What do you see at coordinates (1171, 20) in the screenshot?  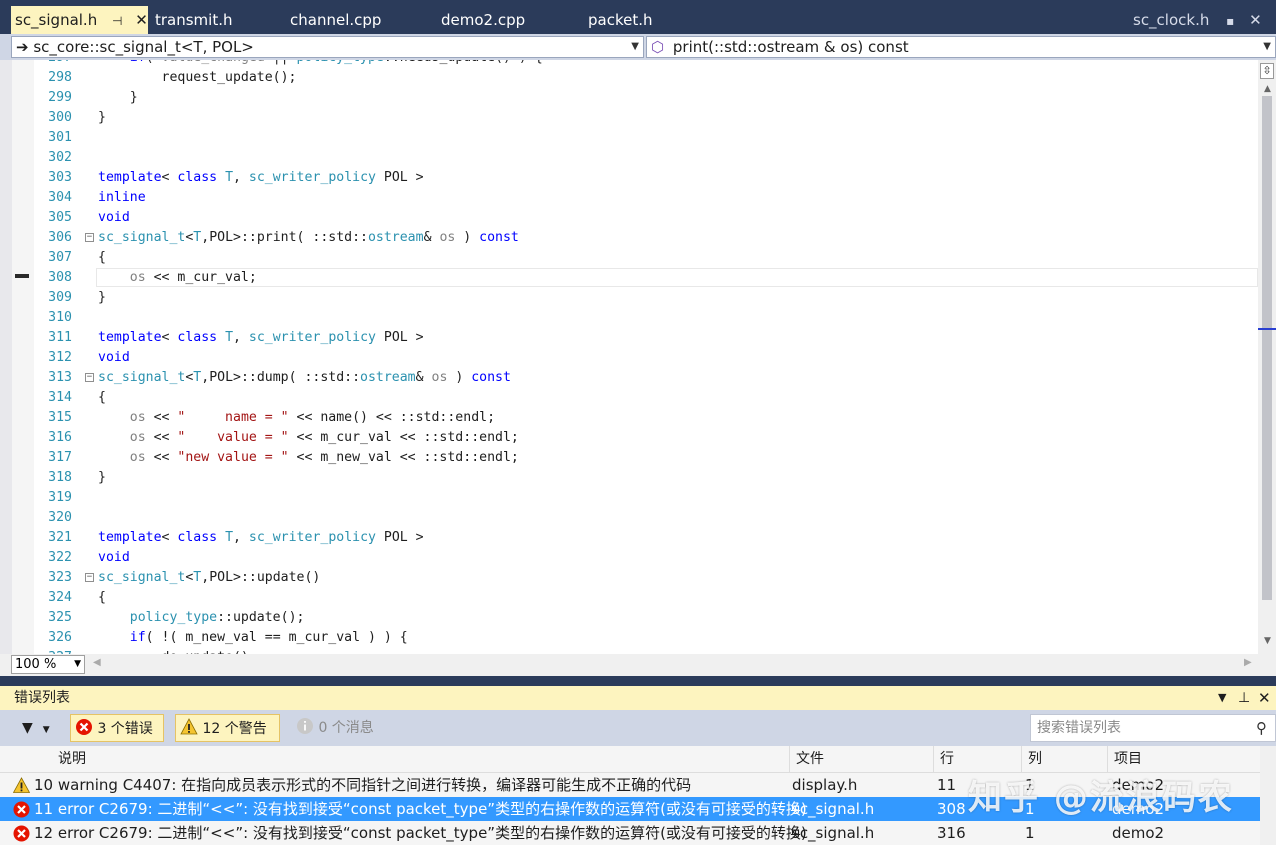 I see `tab-label: sc_clock.h` at bounding box center [1171, 20].